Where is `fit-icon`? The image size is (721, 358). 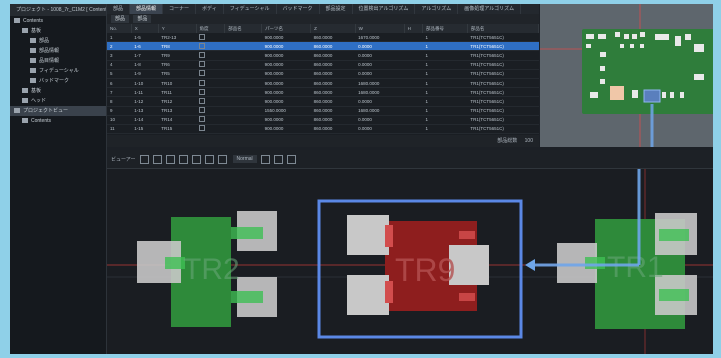 fit-icon is located at coordinates (196, 159).